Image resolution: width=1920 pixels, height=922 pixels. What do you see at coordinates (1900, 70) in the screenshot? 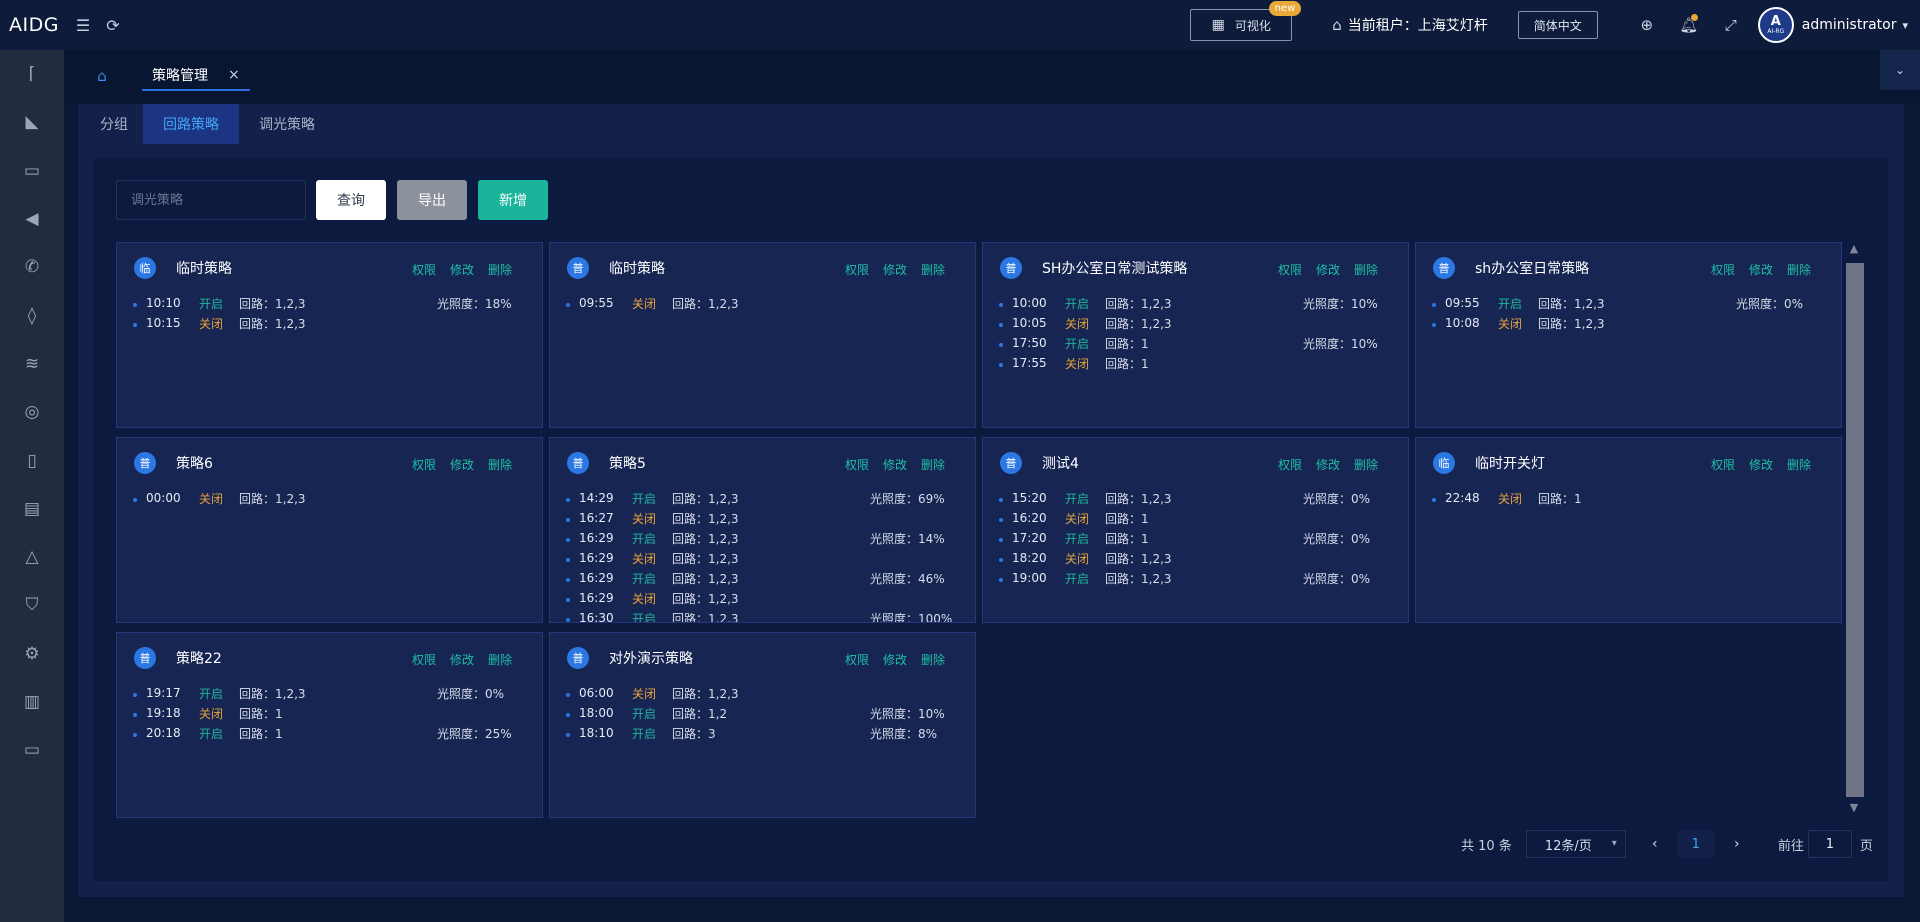
I see `tabs-menu-chevron-icon: ⌄` at bounding box center [1900, 70].